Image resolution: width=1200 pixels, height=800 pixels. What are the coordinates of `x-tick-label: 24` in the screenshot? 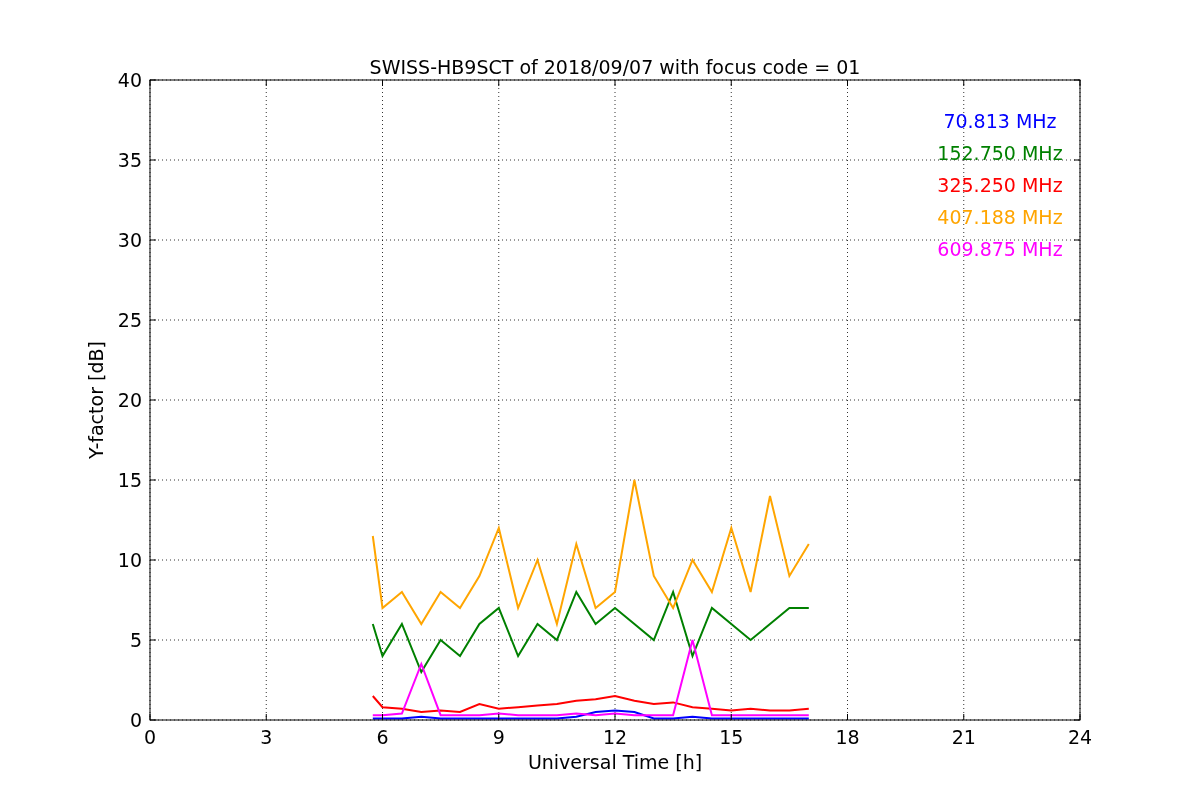 It's located at (1080, 737).